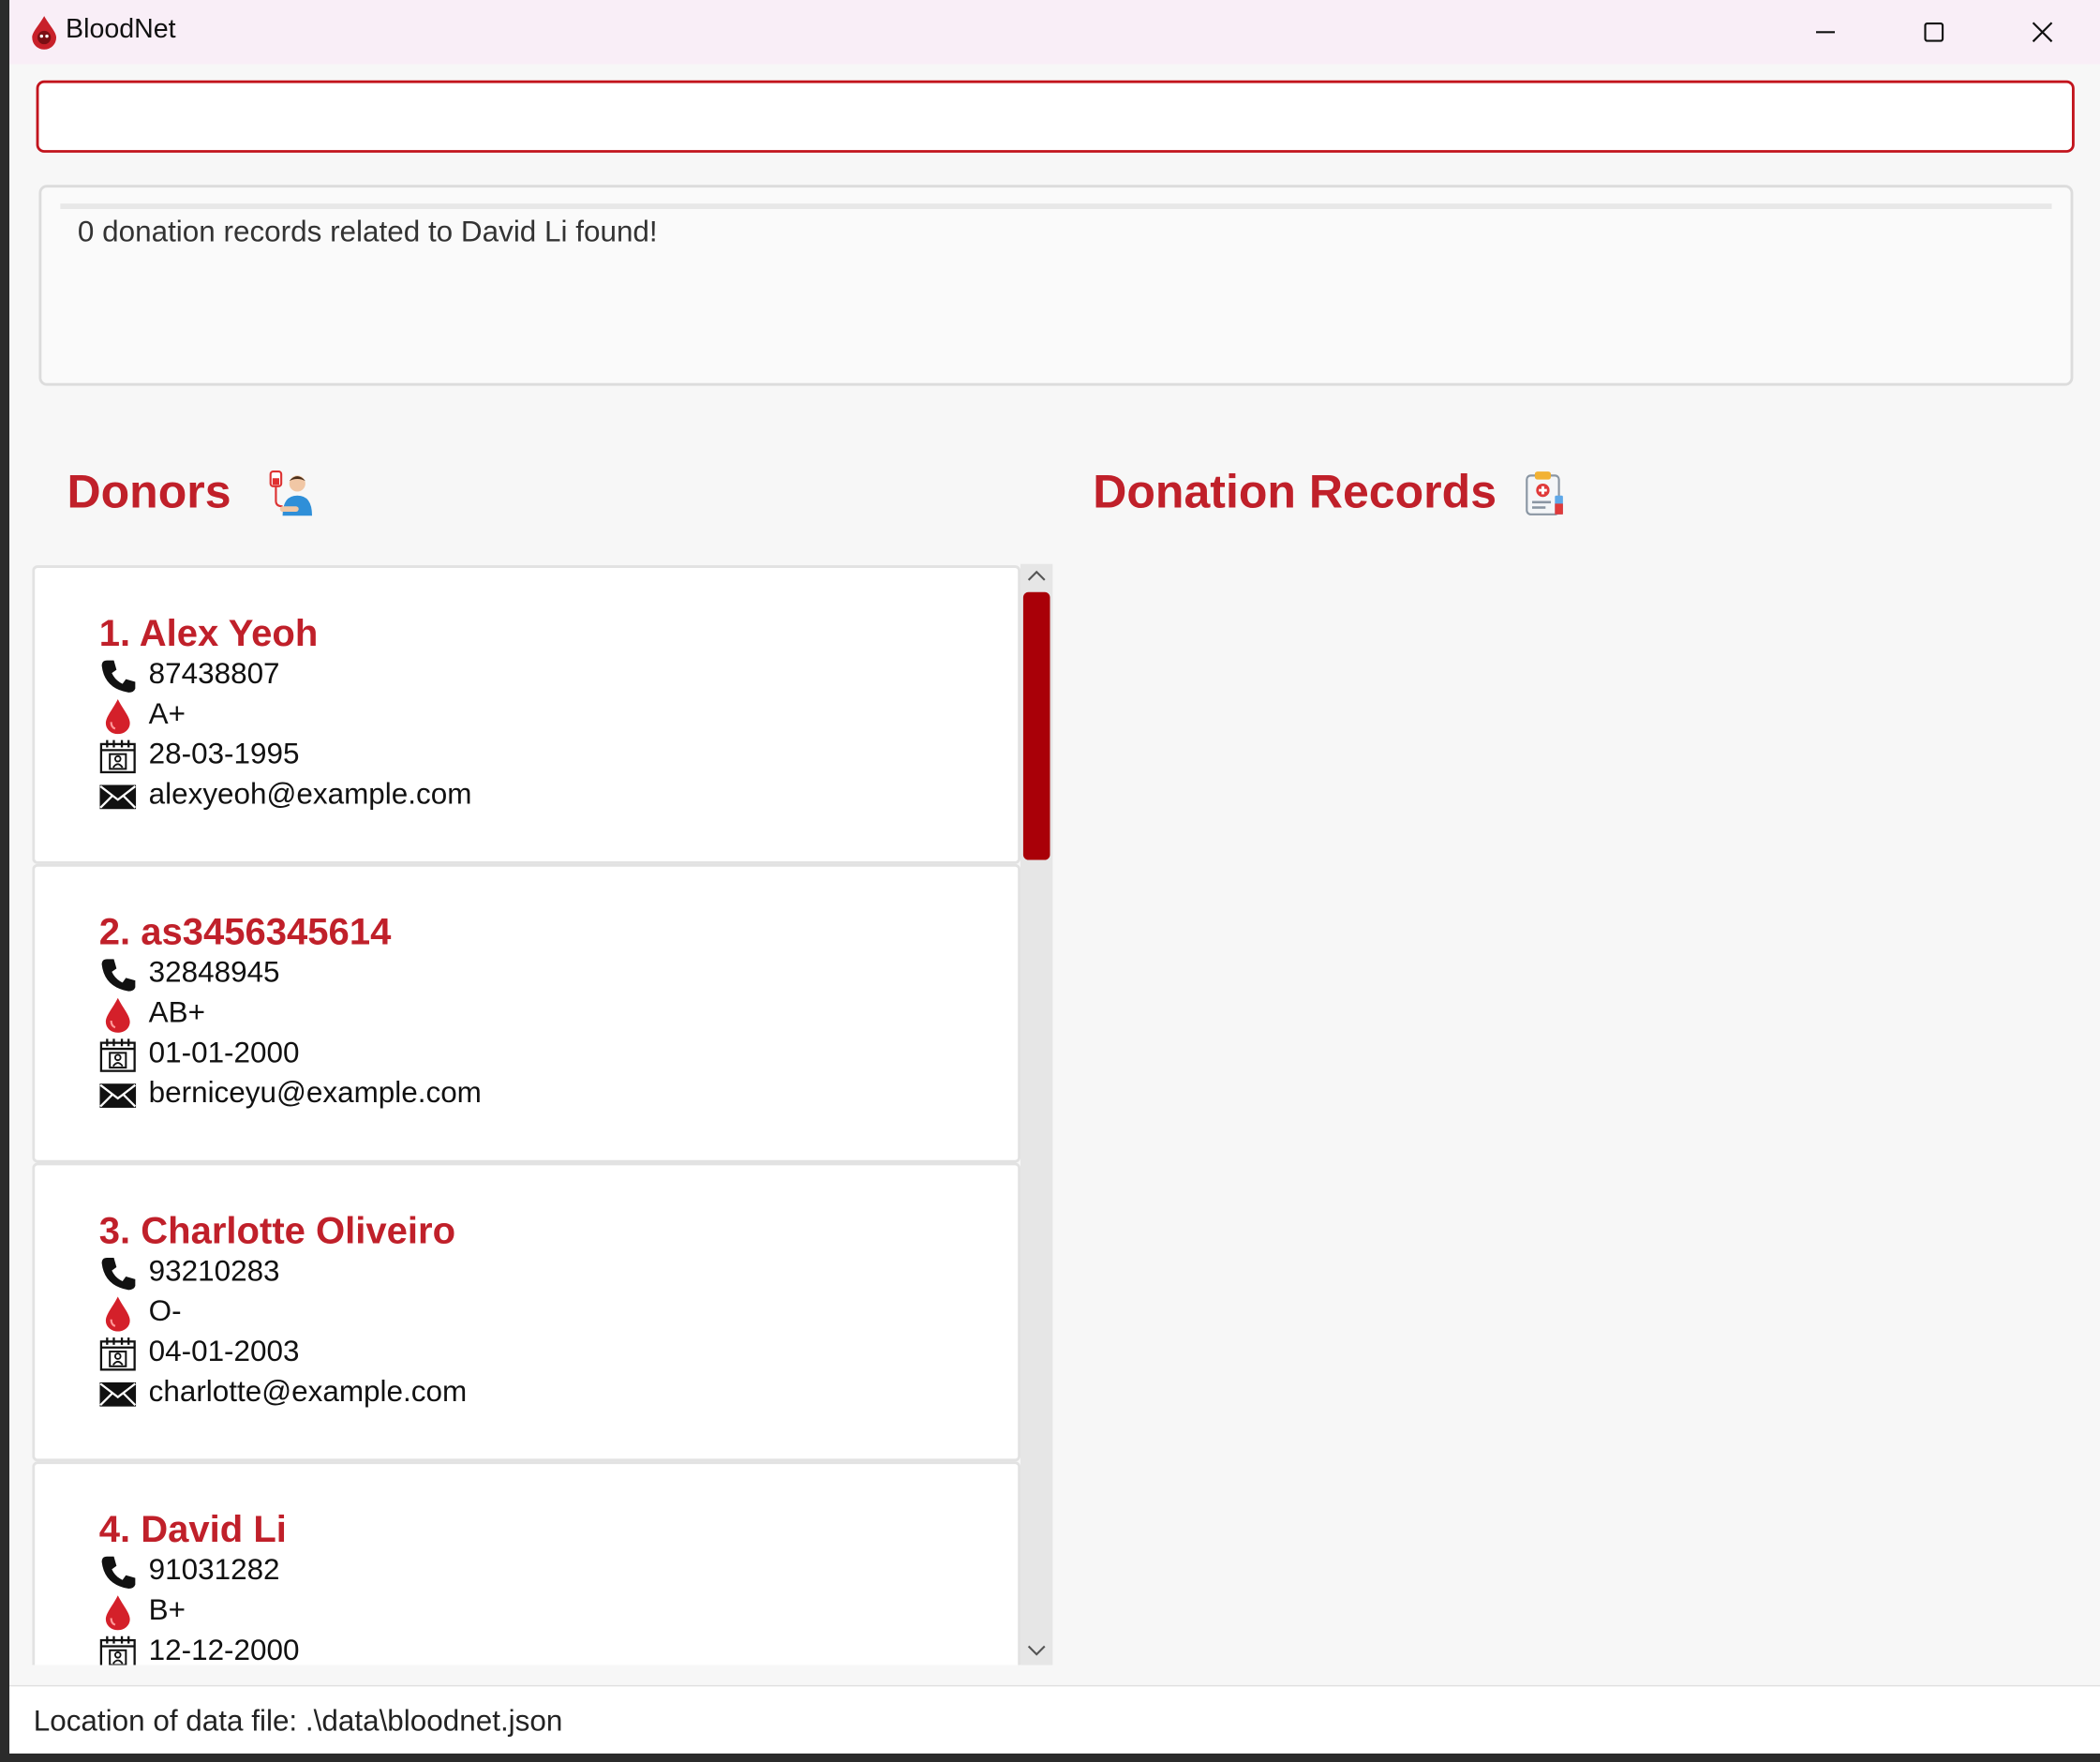  Describe the element at coordinates (1036, 726) in the screenshot. I see `scroll-thumb` at that location.